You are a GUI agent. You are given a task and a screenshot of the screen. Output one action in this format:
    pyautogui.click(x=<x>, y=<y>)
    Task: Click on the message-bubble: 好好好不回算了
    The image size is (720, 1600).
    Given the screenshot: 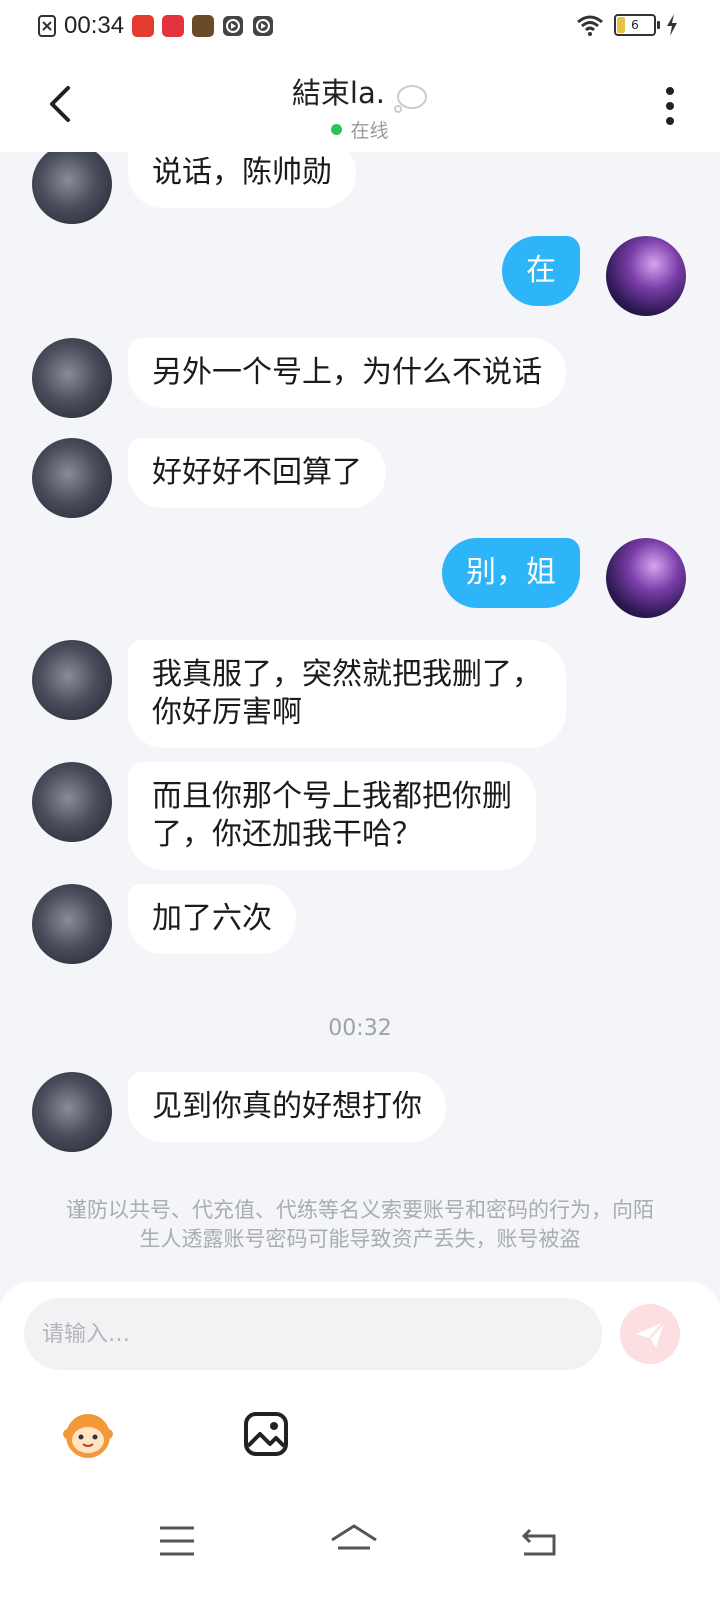 What is the action you would take?
    pyautogui.click(x=257, y=473)
    